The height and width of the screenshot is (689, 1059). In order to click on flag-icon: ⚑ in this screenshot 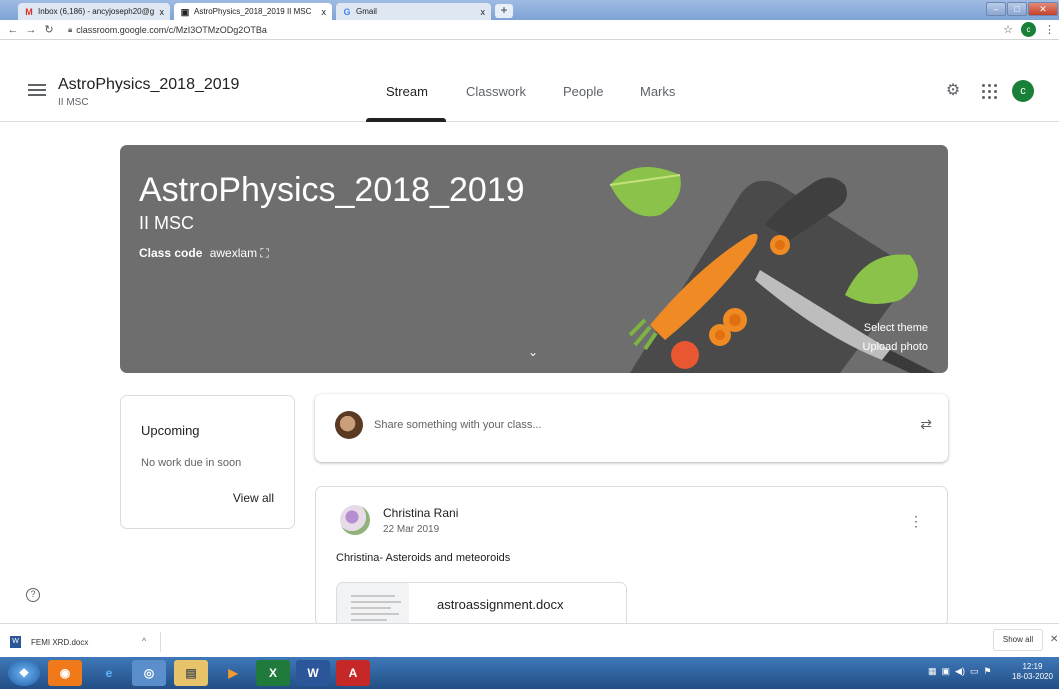, I will do `click(987, 671)`.